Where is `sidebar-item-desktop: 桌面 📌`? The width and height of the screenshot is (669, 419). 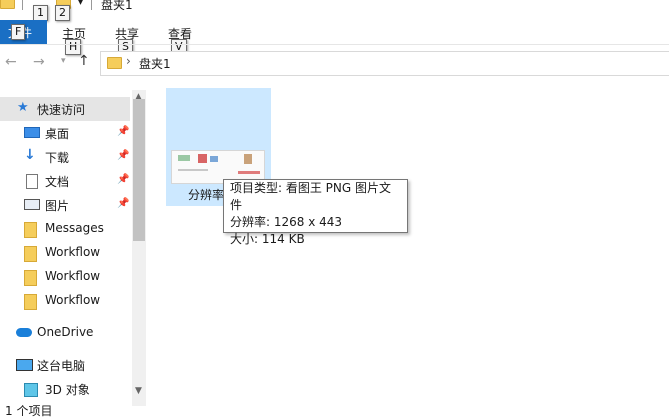
sidebar-item-desktop: 桌面 📌 is located at coordinates (65, 133).